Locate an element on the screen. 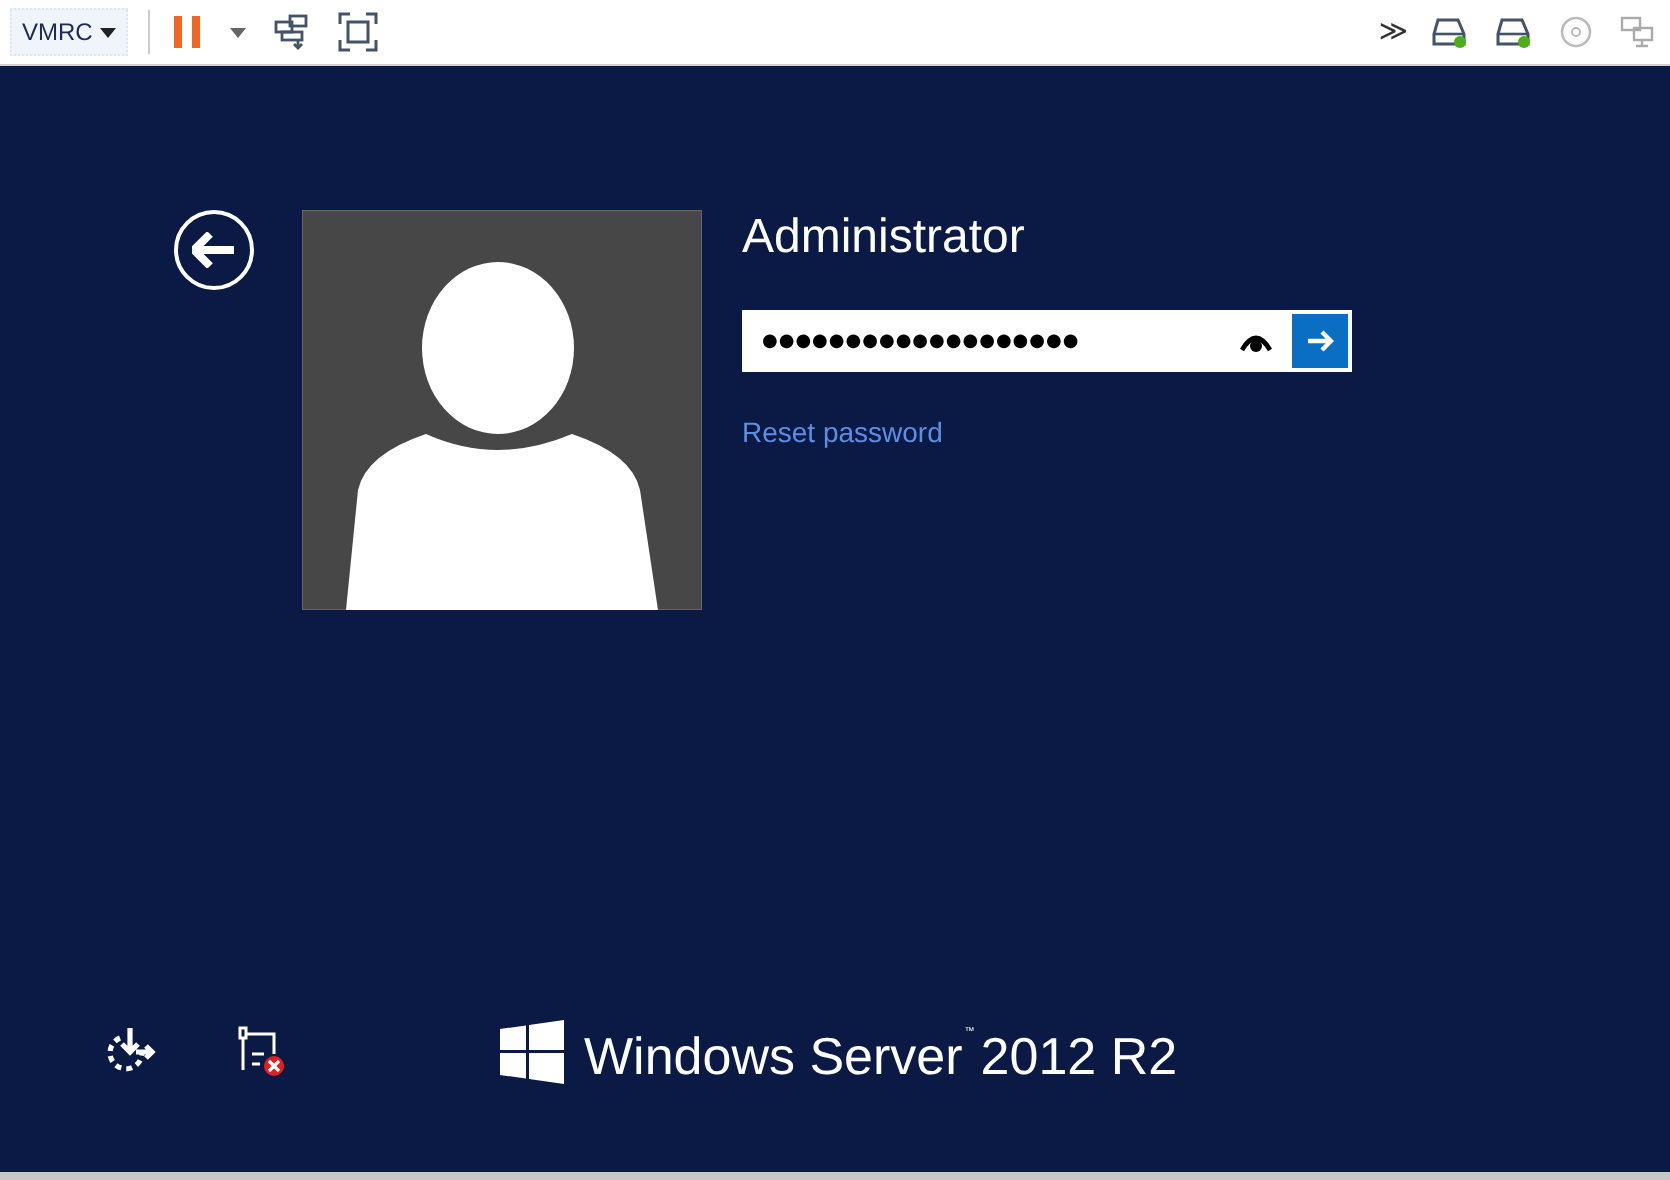 Image resolution: width=1670 pixels, height=1180 pixels. back-button is located at coordinates (214, 250).